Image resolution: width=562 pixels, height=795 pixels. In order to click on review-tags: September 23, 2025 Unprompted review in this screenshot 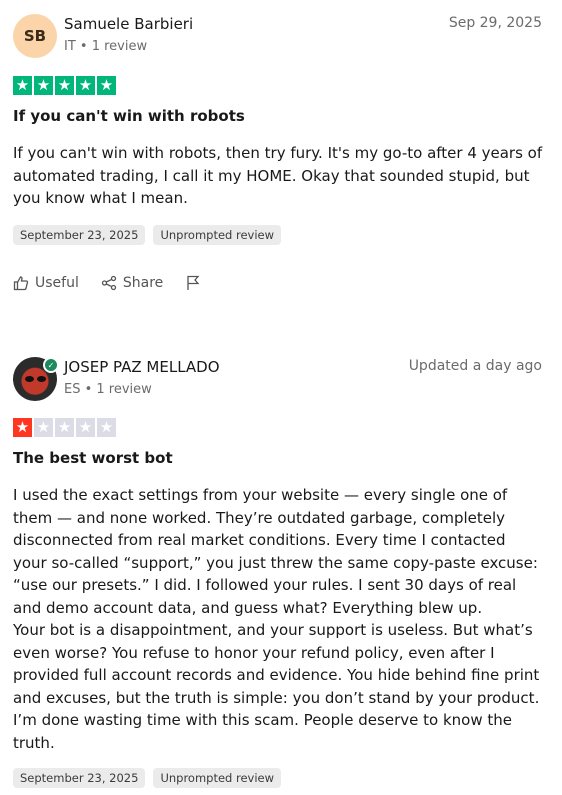, I will do `click(147, 778)`.